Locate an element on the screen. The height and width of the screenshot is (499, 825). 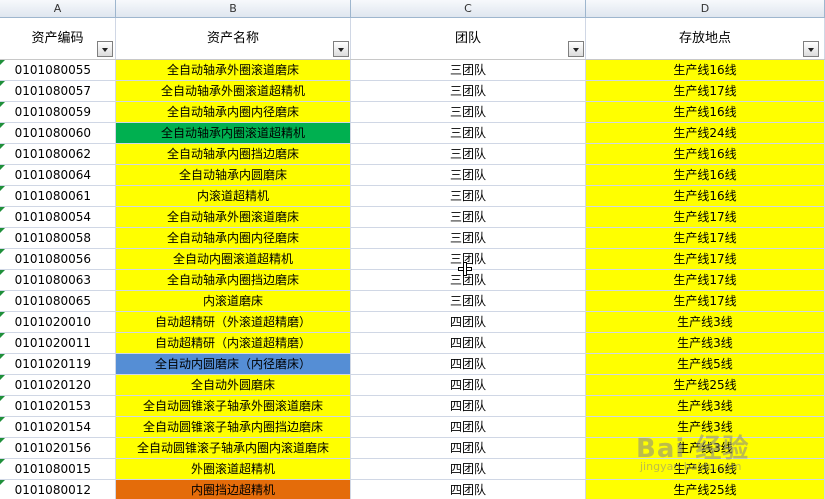
header-asset-name: 资产名称 is located at coordinates (233, 38).